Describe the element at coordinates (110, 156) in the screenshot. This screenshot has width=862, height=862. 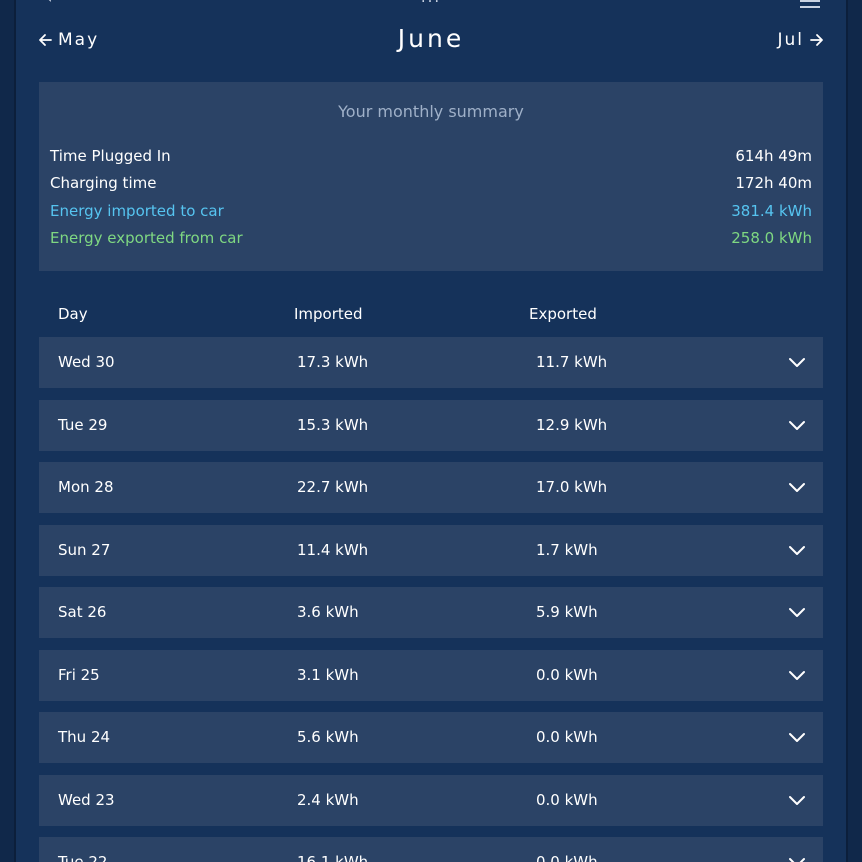
I see `summary-label: Time Plugged In` at that location.